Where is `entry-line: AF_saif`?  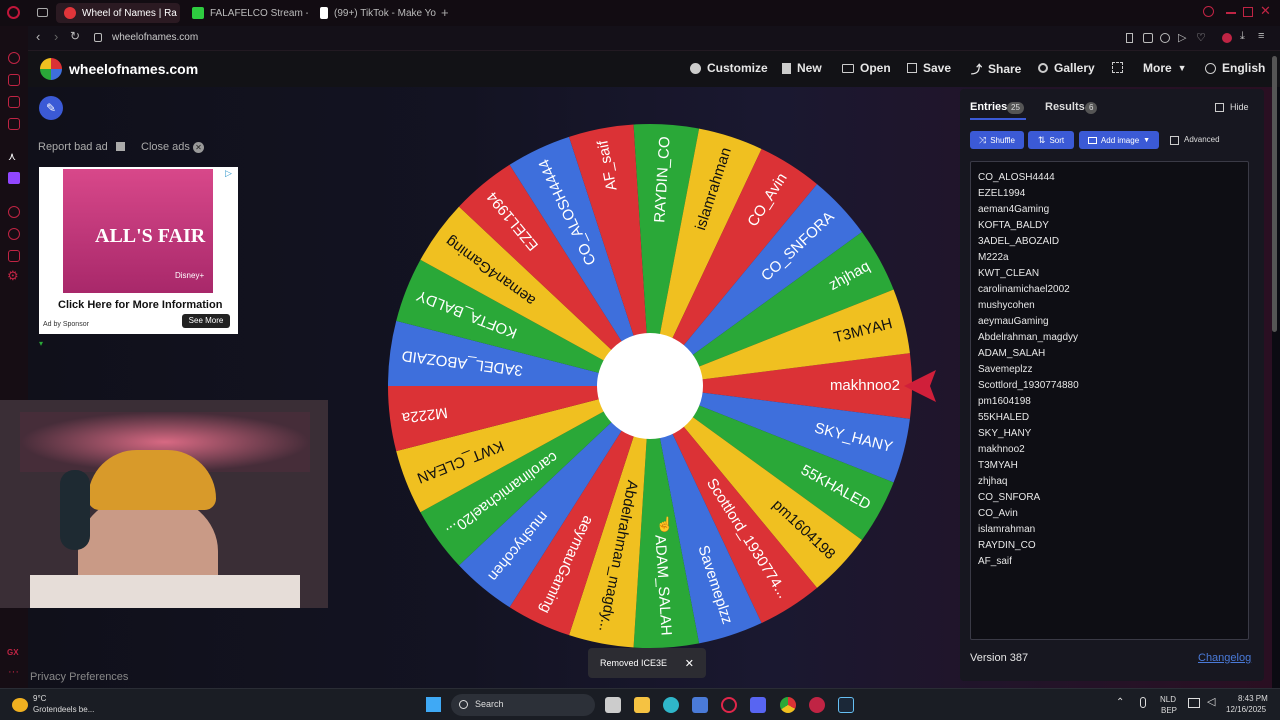 entry-line: AF_saif is located at coordinates (995, 561).